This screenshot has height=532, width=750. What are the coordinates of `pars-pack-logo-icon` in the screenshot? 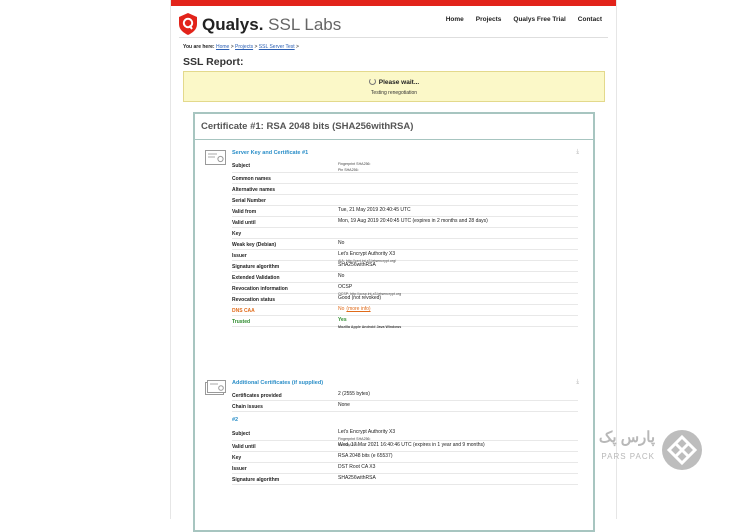 It's located at (682, 450).